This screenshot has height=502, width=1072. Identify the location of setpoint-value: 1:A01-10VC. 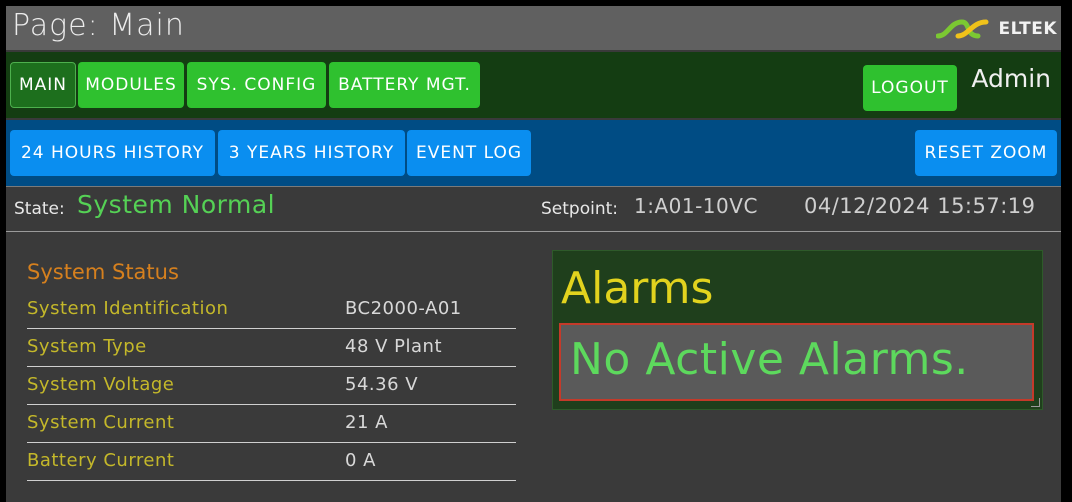
(696, 206).